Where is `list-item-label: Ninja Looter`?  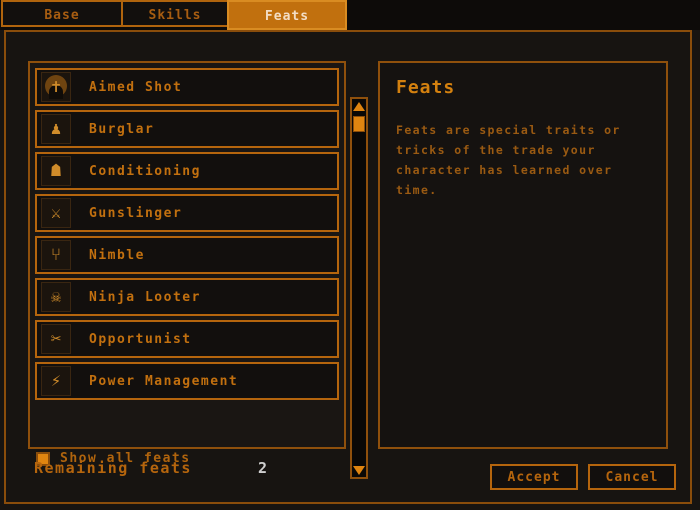
list-item-label: Ninja Looter is located at coordinates (145, 297).